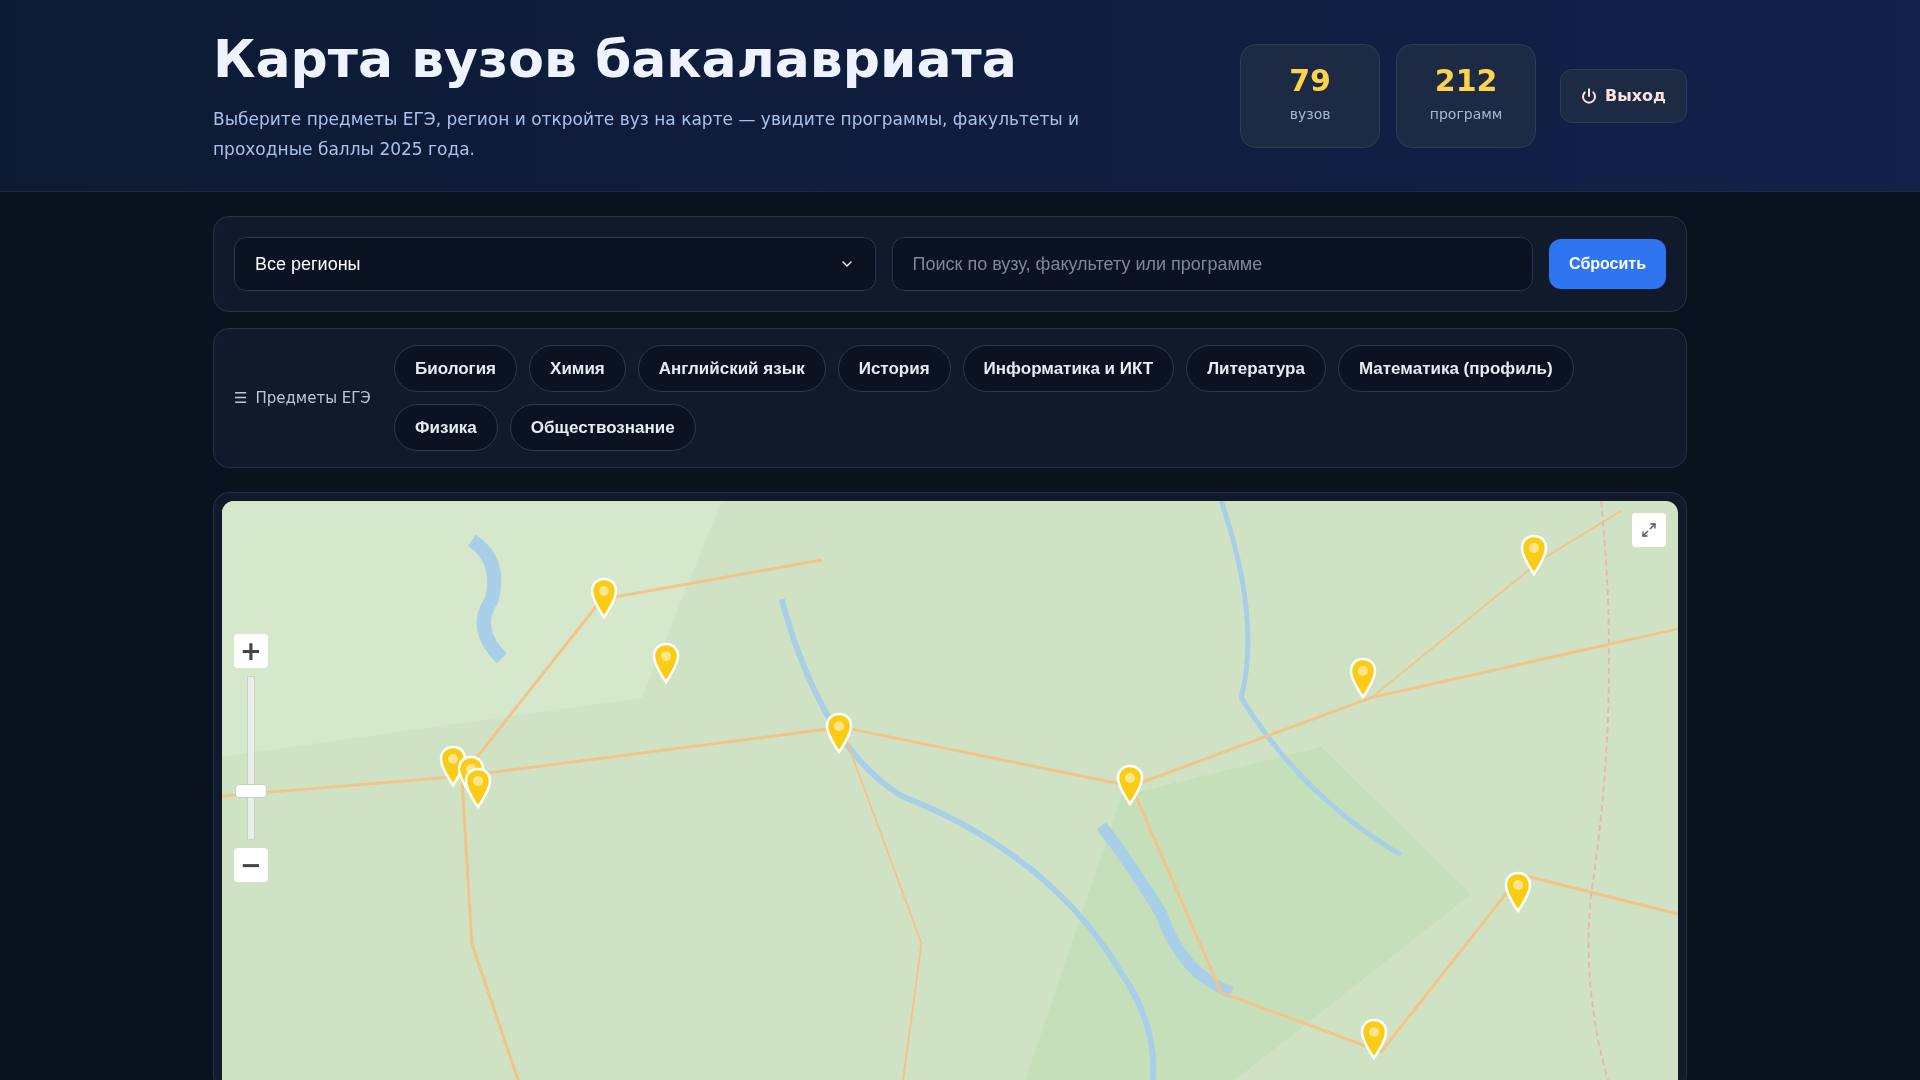  Describe the element at coordinates (1589, 95) in the screenshot. I see `power-icon` at that location.